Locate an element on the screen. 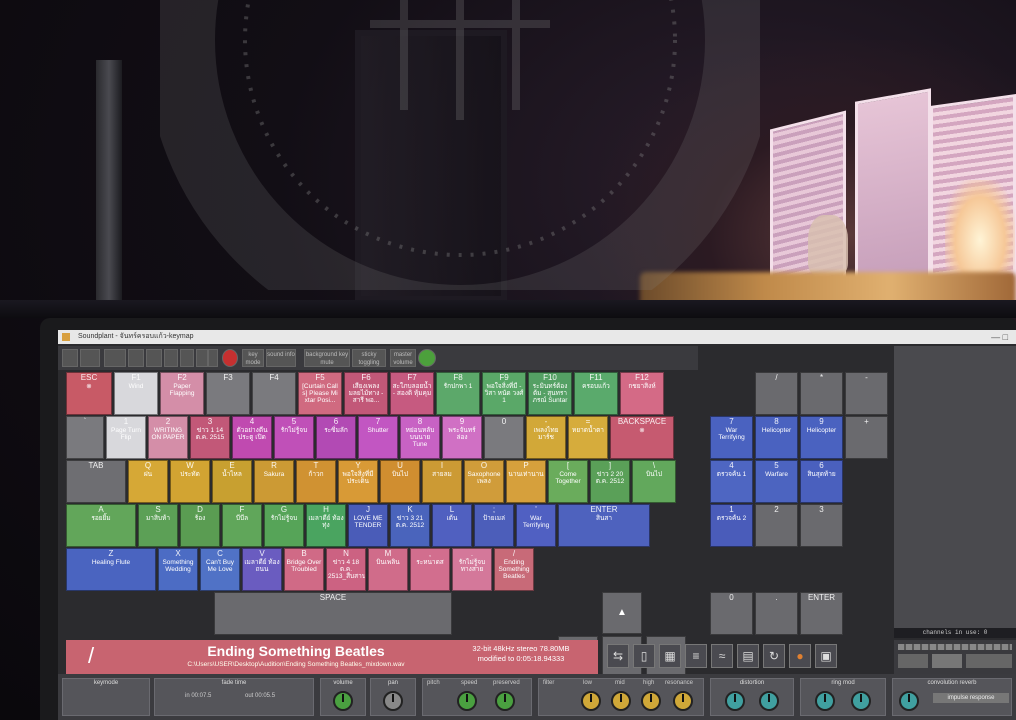  key-57: B Bridge Over Troubled is located at coordinates (304, 569).